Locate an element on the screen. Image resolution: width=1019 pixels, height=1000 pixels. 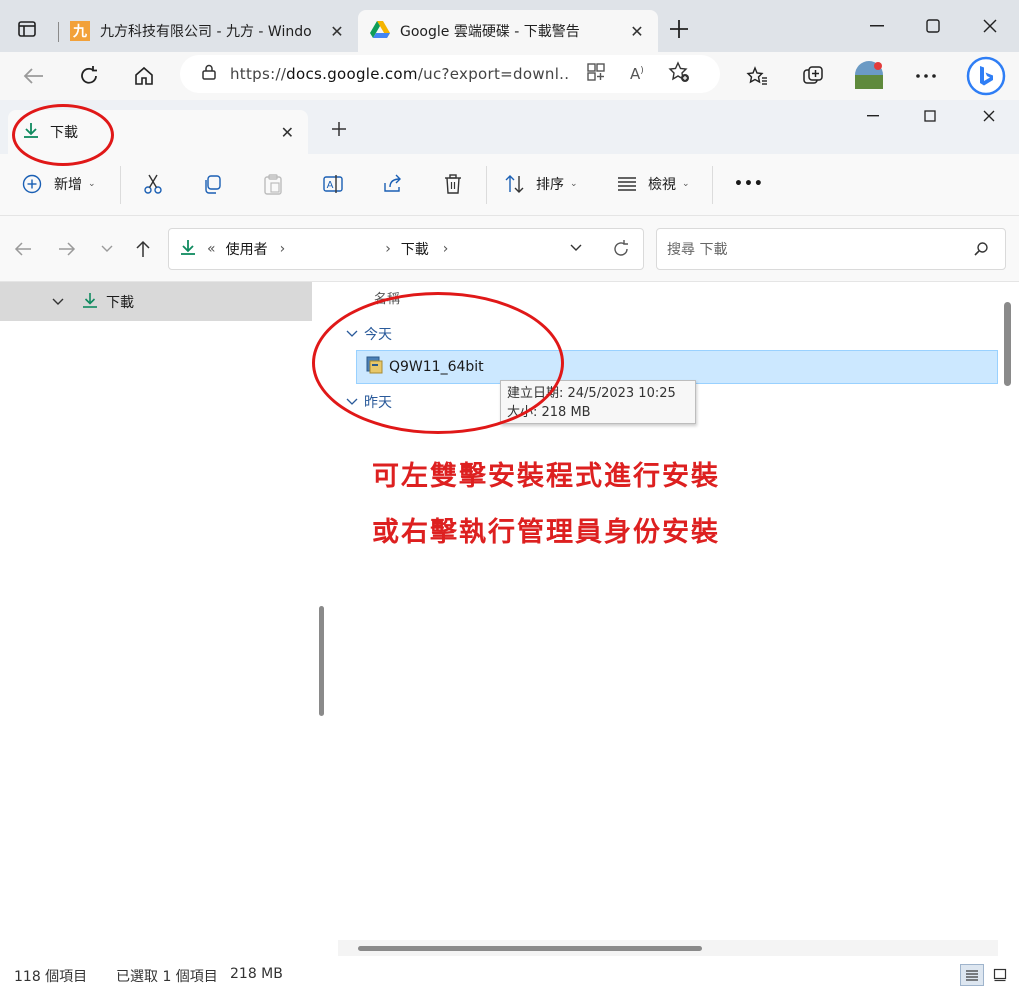
more-icon is located at coordinates (926, 76).